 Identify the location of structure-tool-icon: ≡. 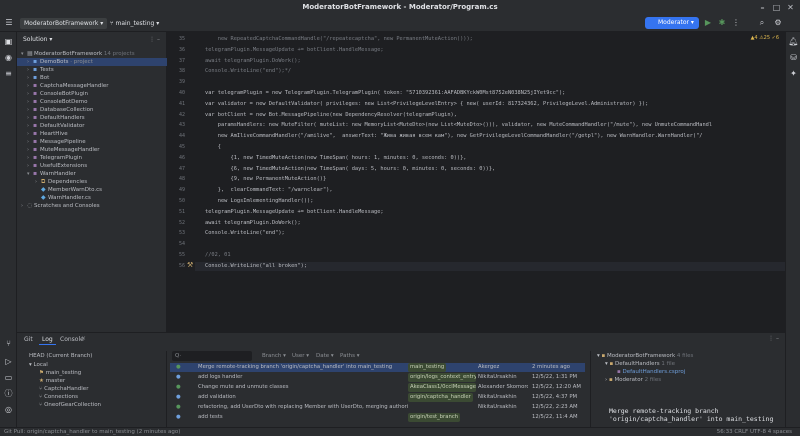
(8, 73).